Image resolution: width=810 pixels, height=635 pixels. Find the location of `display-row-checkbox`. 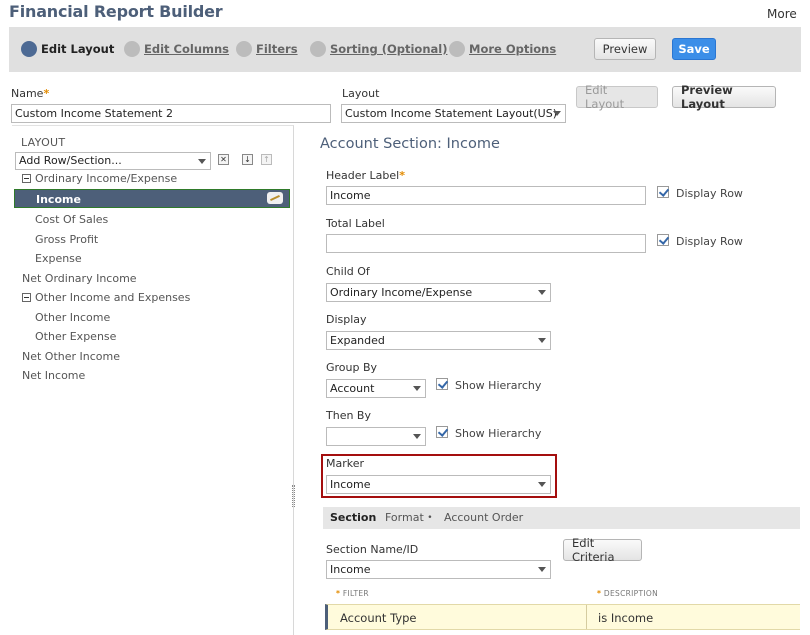

display-row-checkbox is located at coordinates (663, 192).